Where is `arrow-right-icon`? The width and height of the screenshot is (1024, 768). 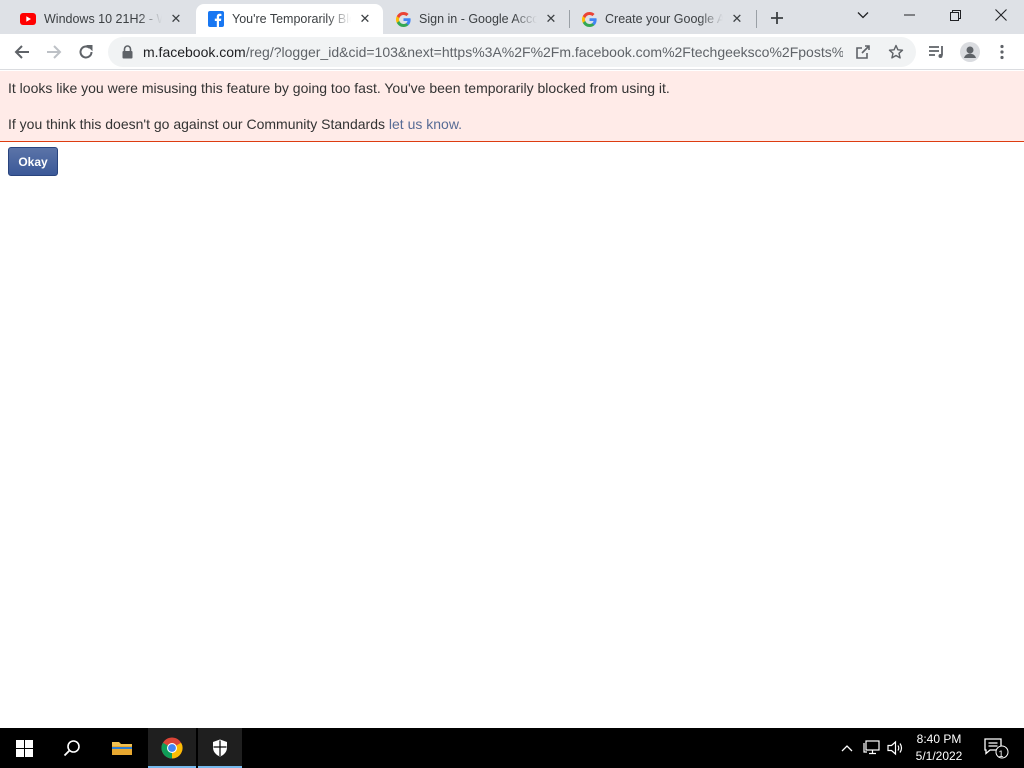 arrow-right-icon is located at coordinates (54, 52).